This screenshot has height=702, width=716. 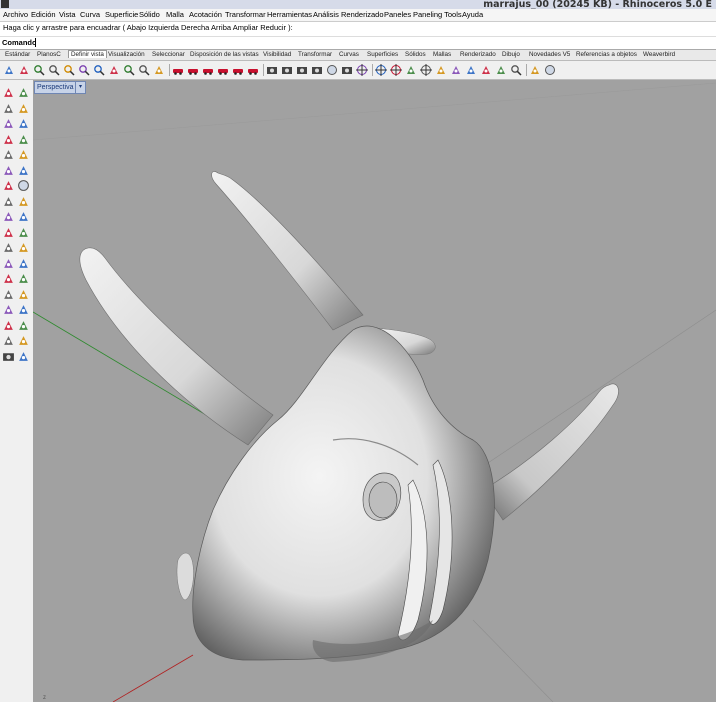 What do you see at coordinates (8, 170) in the screenshot?
I see `surface-icon` at bounding box center [8, 170].